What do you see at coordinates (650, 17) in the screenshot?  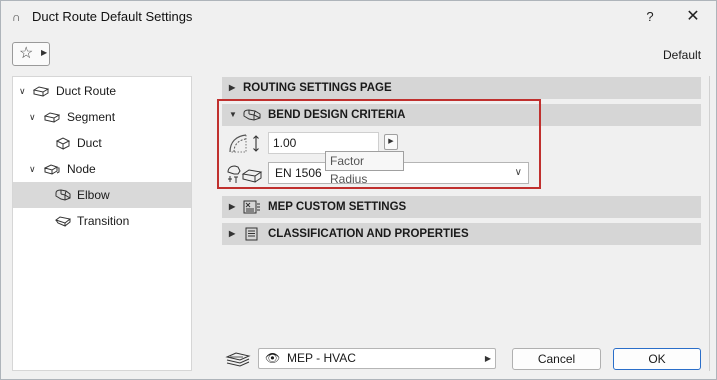 I see `help-button: ?` at bounding box center [650, 17].